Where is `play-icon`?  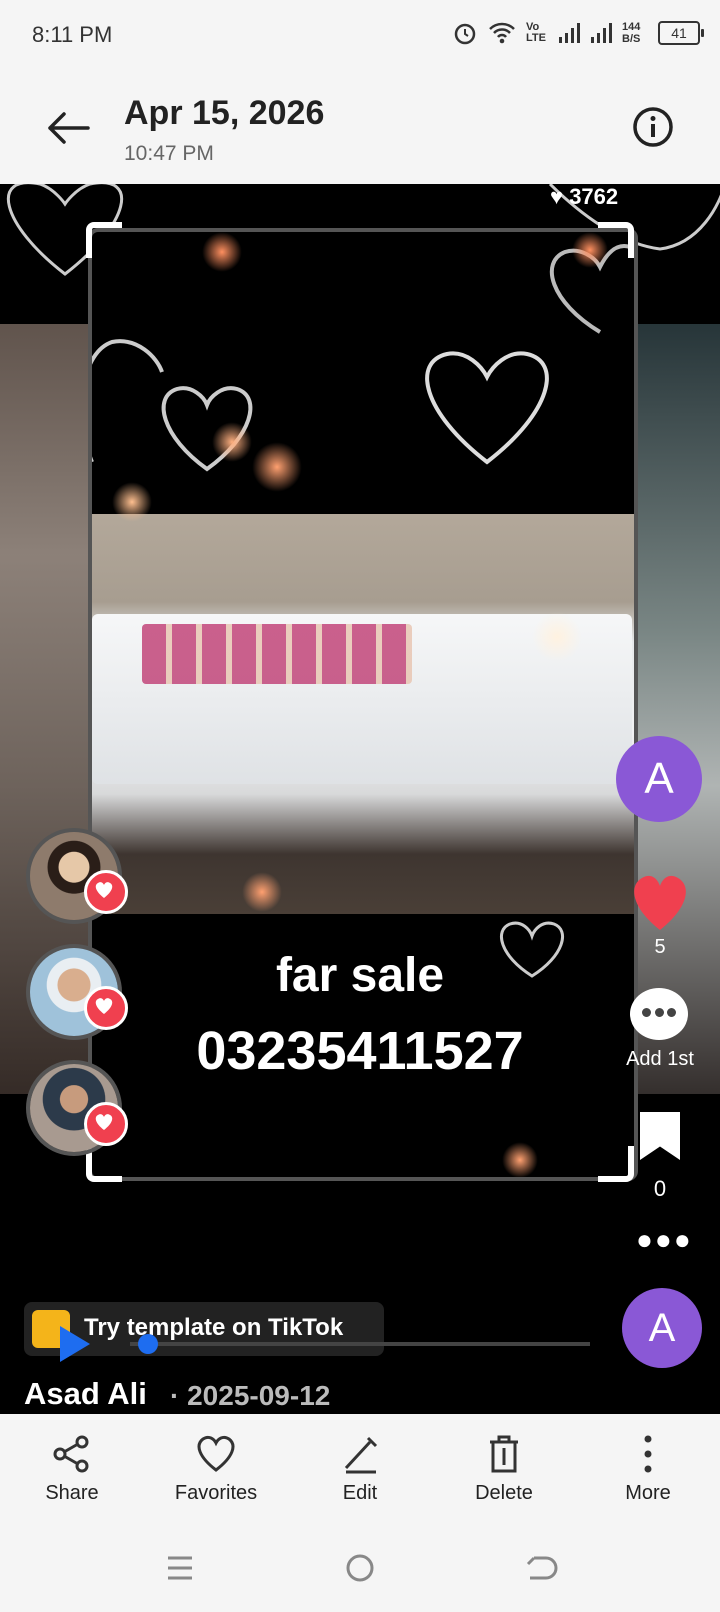
play-icon is located at coordinates (75, 1344).